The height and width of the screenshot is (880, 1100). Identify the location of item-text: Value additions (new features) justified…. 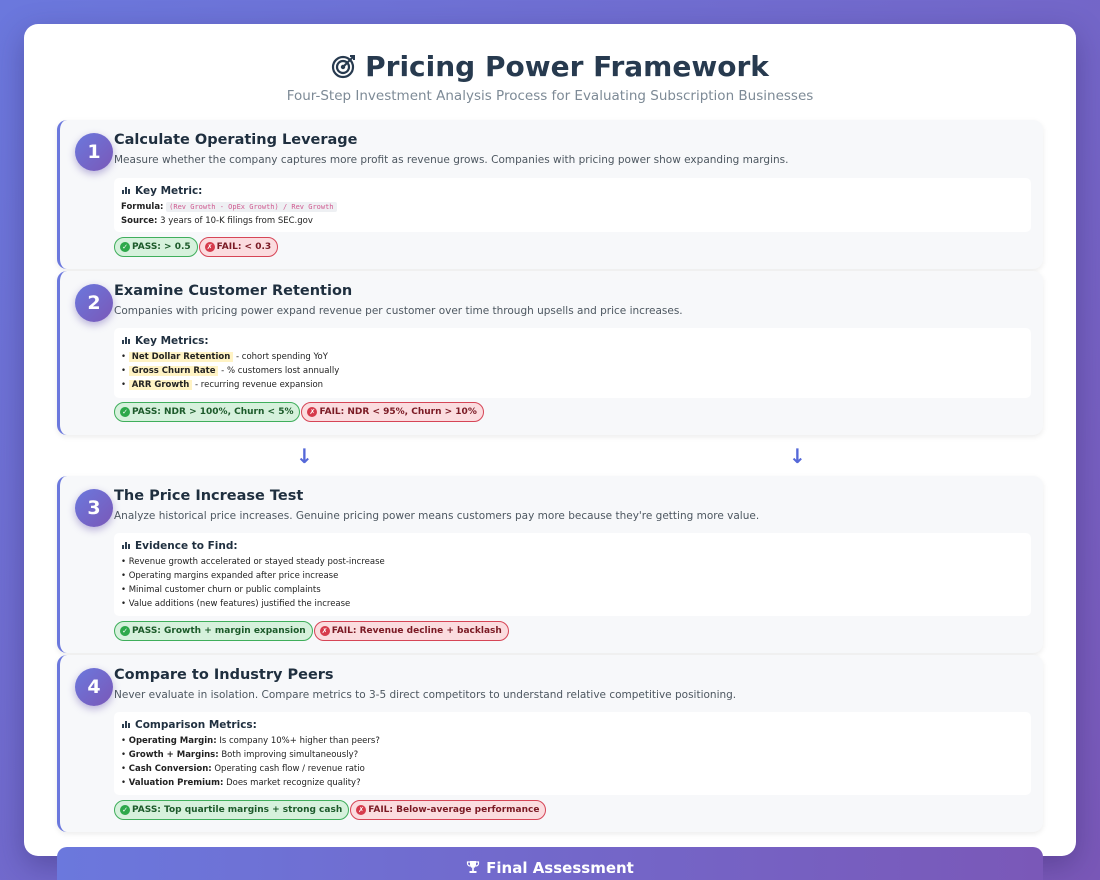
(239, 604).